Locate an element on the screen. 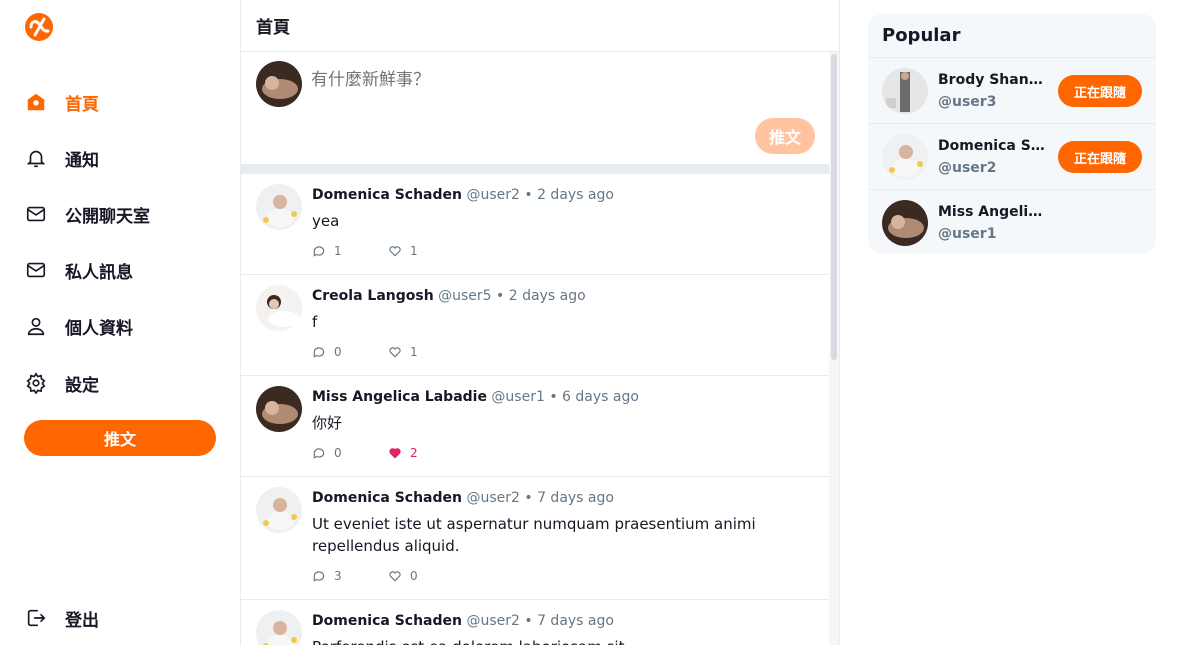  tweet-time: 6 days ago is located at coordinates (600, 397).